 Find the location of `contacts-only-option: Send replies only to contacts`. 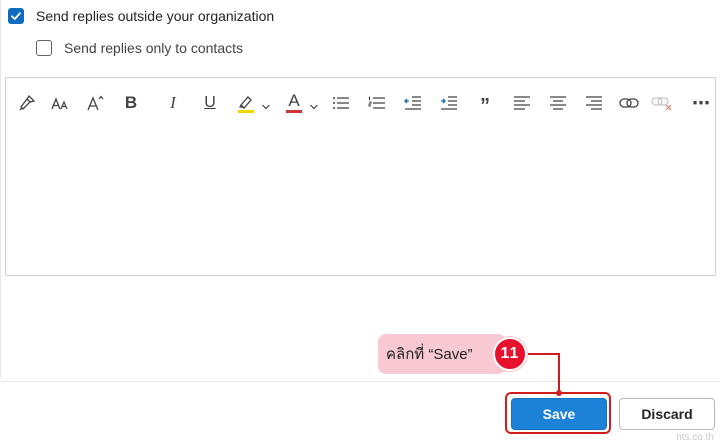

contacts-only-option: Send replies only to contacts is located at coordinates (139, 48).